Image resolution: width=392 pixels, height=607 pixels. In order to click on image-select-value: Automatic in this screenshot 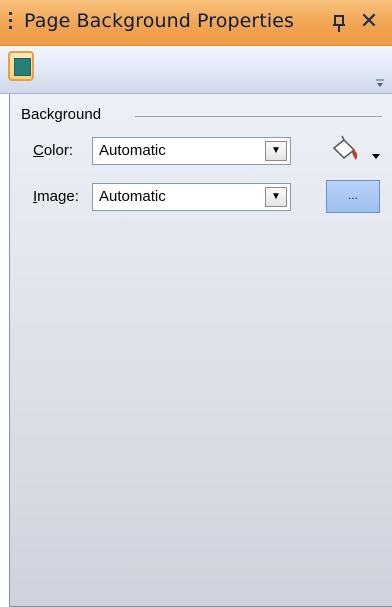, I will do `click(132, 196)`.